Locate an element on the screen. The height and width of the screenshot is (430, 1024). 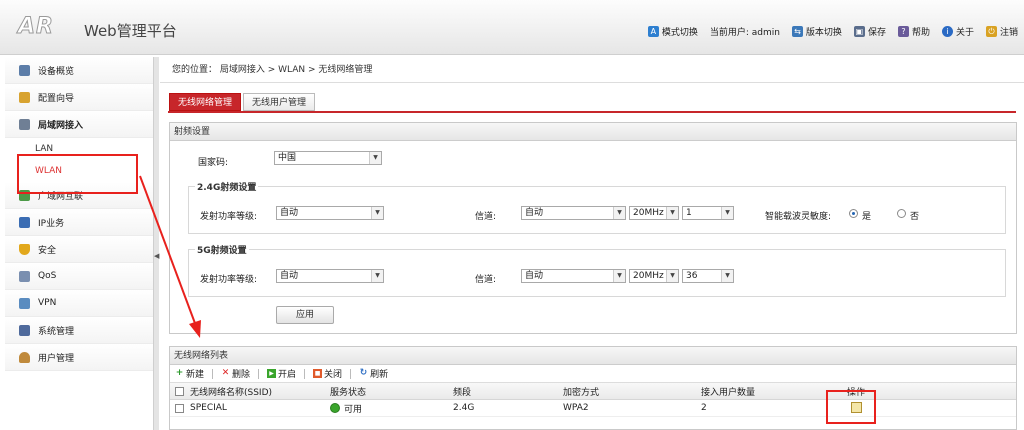
list-toolbar: + 新建 ✕ 删除 ▶ 开启 ■ 关闭 ↻ 刷新 is located at coordinates (593, 374).